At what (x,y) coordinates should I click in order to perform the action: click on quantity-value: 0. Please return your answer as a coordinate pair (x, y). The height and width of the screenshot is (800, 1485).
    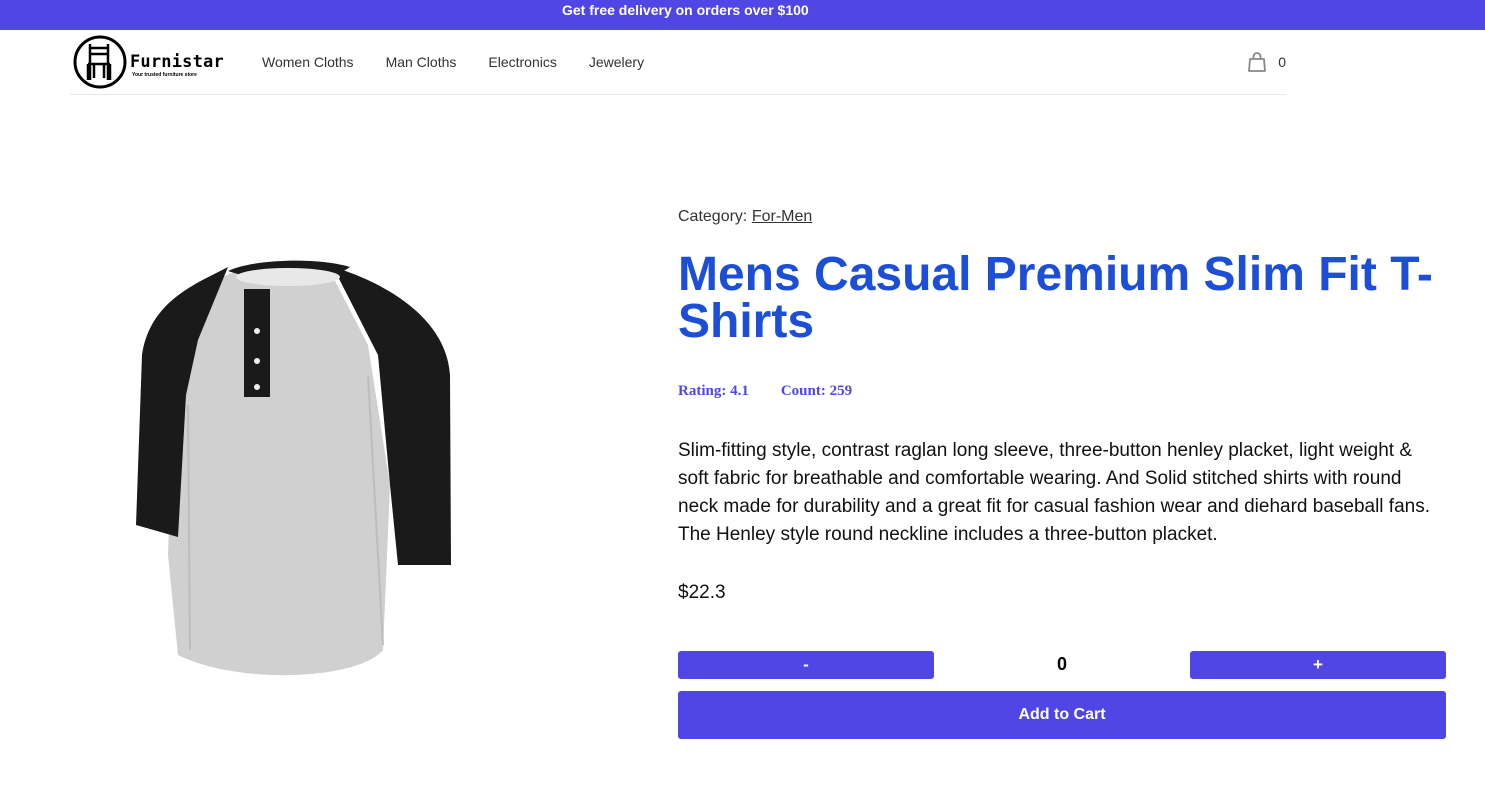
    Looking at the image, I should click on (1061, 664).